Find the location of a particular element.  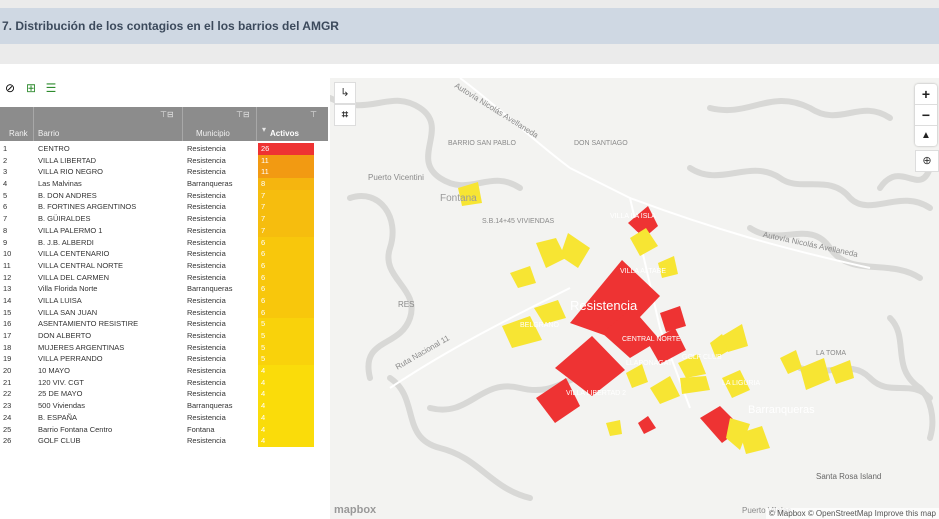

map-label-res: RES is located at coordinates (406, 304).